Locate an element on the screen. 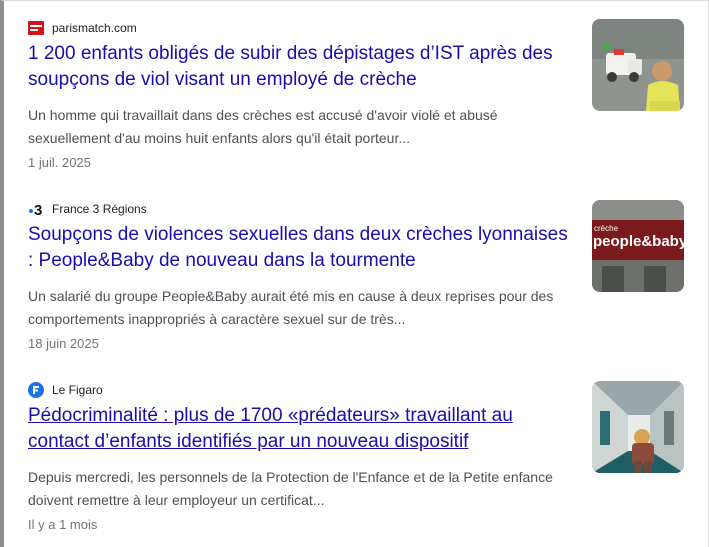 The image size is (709, 547). article-date: 18 juin 2025 is located at coordinates (63, 343).